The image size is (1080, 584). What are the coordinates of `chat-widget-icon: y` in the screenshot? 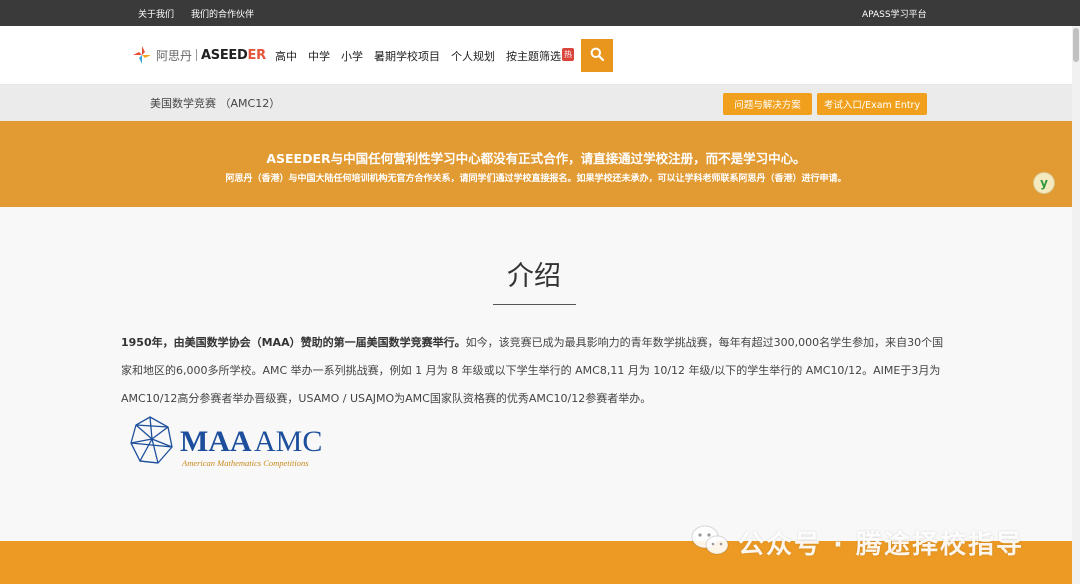 It's located at (1044, 183).